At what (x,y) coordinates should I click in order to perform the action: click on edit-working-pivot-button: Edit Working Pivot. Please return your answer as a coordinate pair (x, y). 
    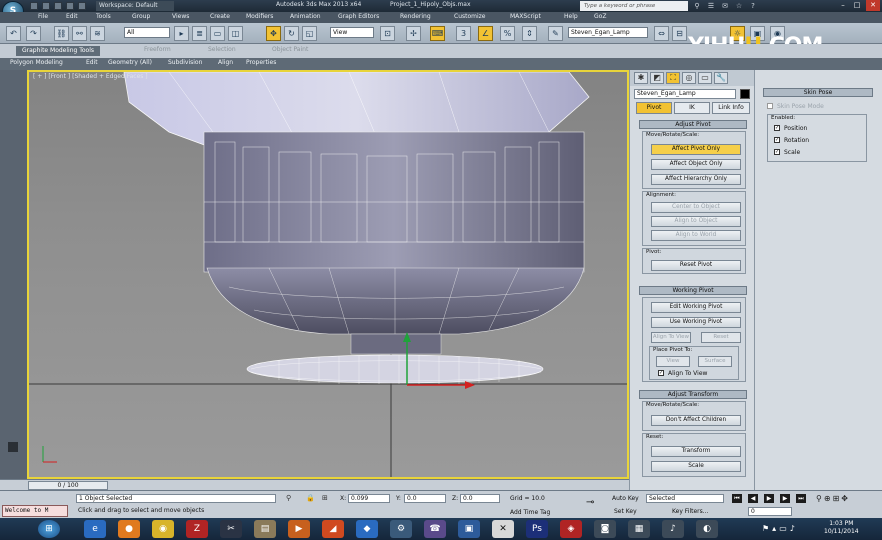
    Looking at the image, I should click on (696, 307).